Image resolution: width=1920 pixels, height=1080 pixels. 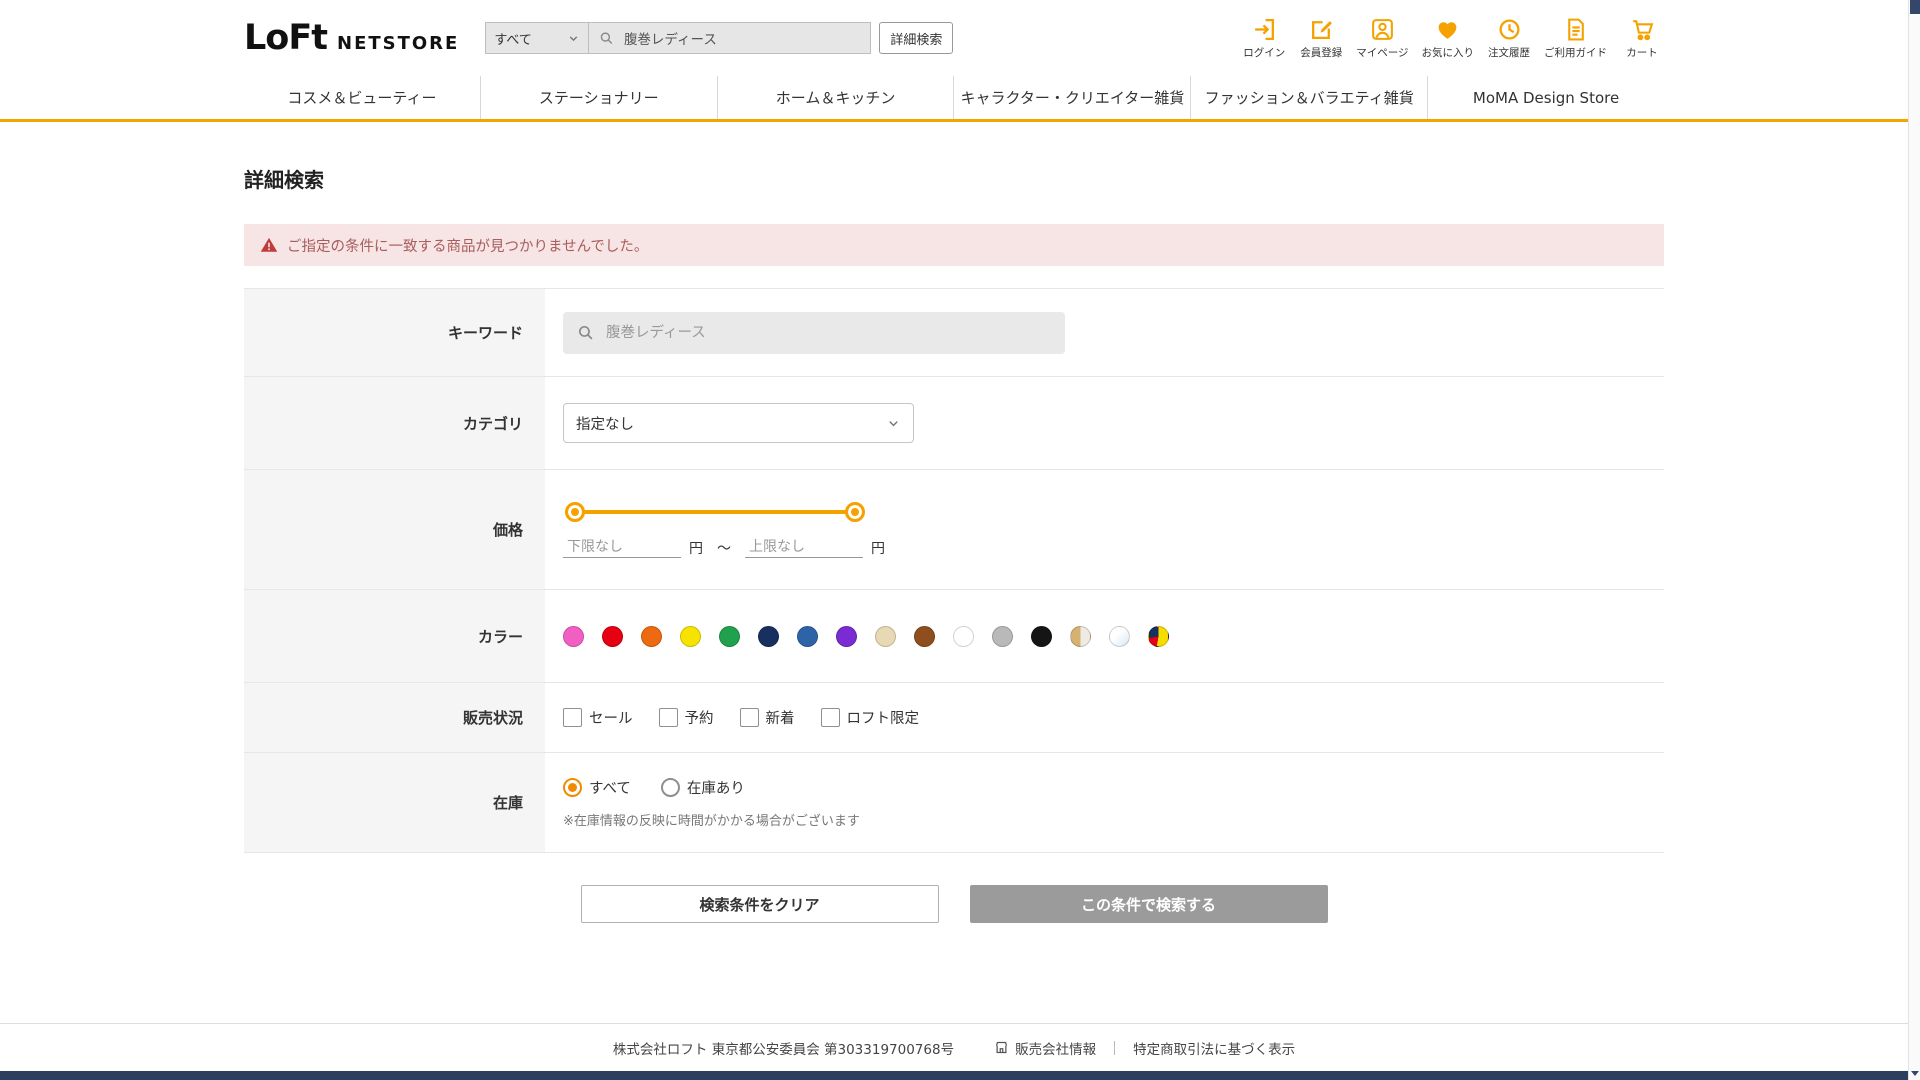 I want to click on store-icon, so click(x=1001, y=1047).